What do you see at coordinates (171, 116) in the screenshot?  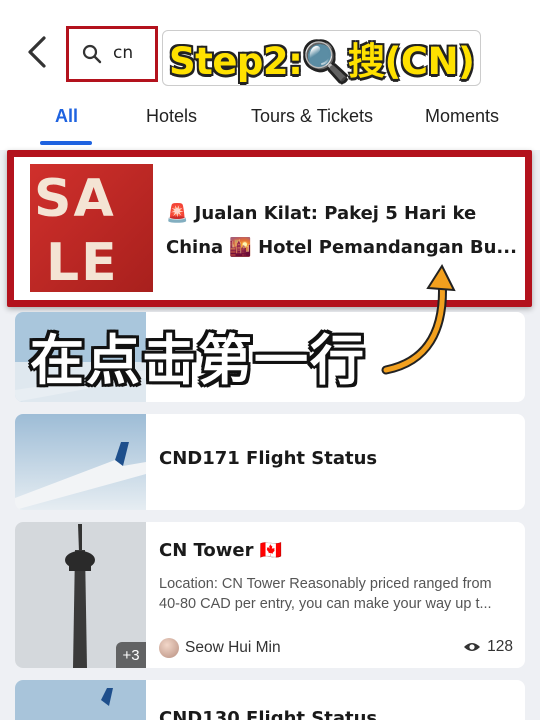 I see `tab-hotels: Hotels` at bounding box center [171, 116].